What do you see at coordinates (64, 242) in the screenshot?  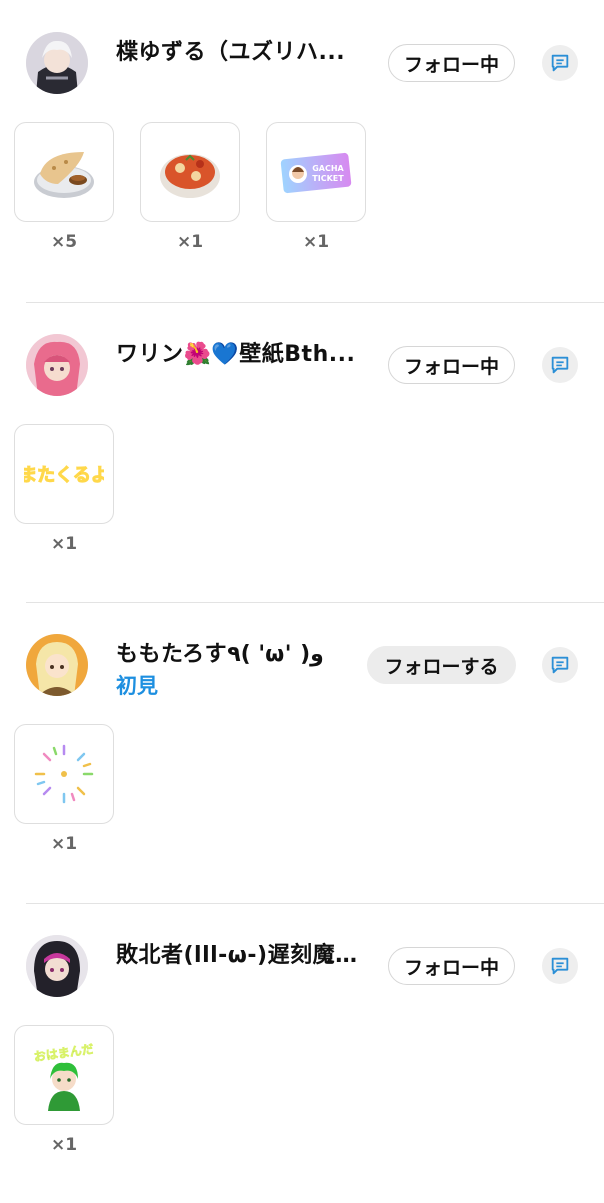 I see `gift-count: ×5` at bounding box center [64, 242].